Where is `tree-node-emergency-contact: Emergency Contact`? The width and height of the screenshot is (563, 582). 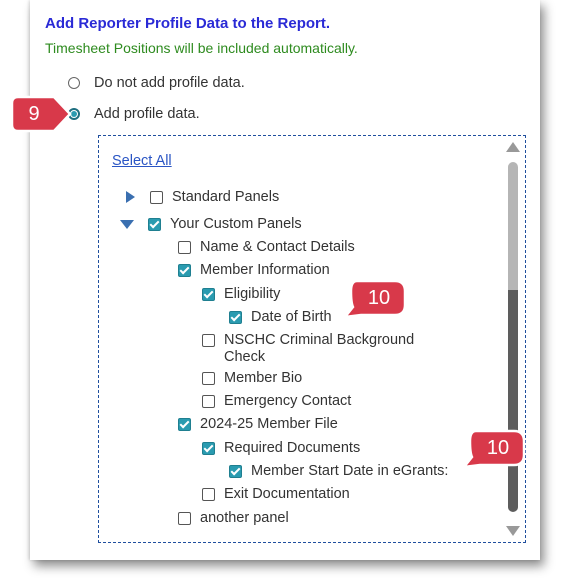 tree-node-emergency-contact: Emergency Contact is located at coordinates (276, 401).